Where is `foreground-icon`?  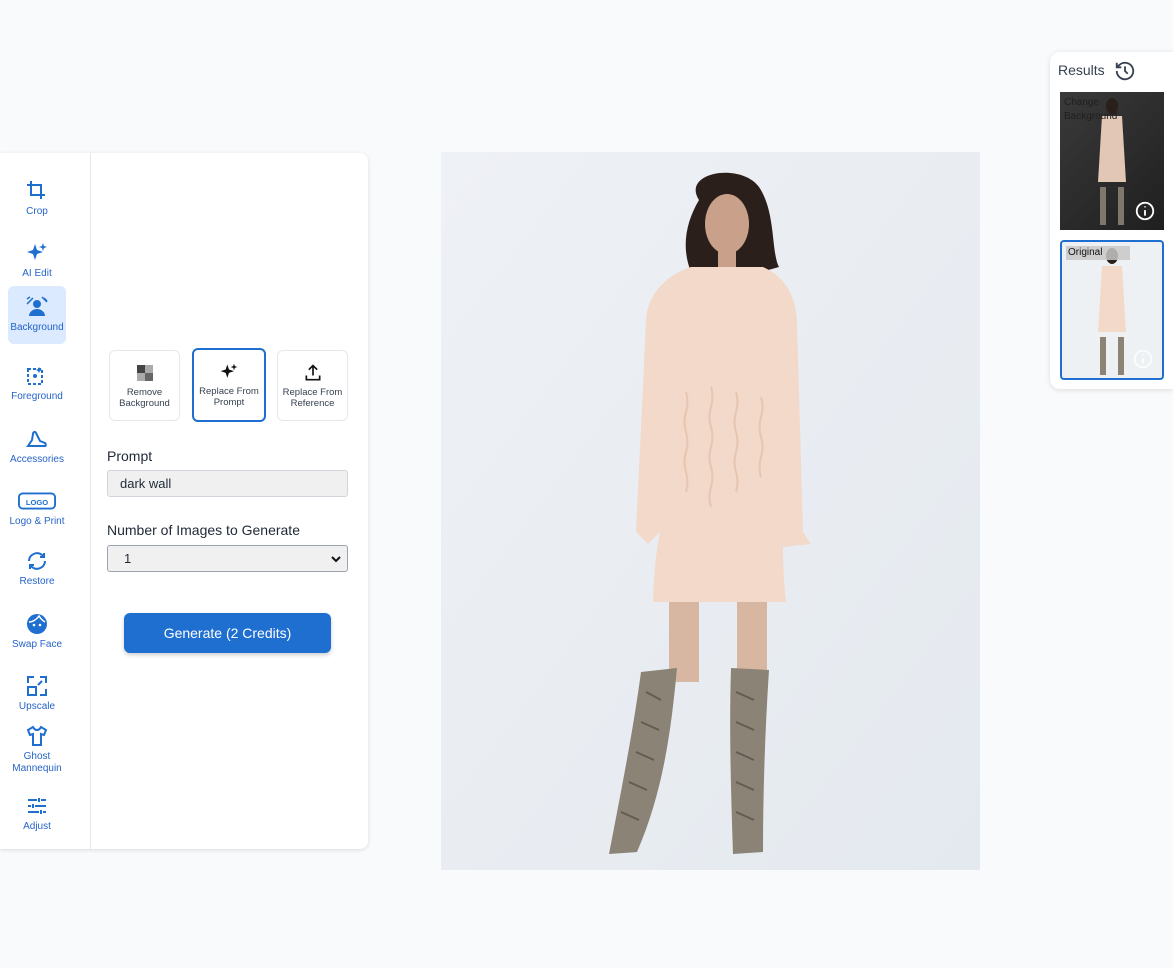
foreground-icon is located at coordinates (35, 376).